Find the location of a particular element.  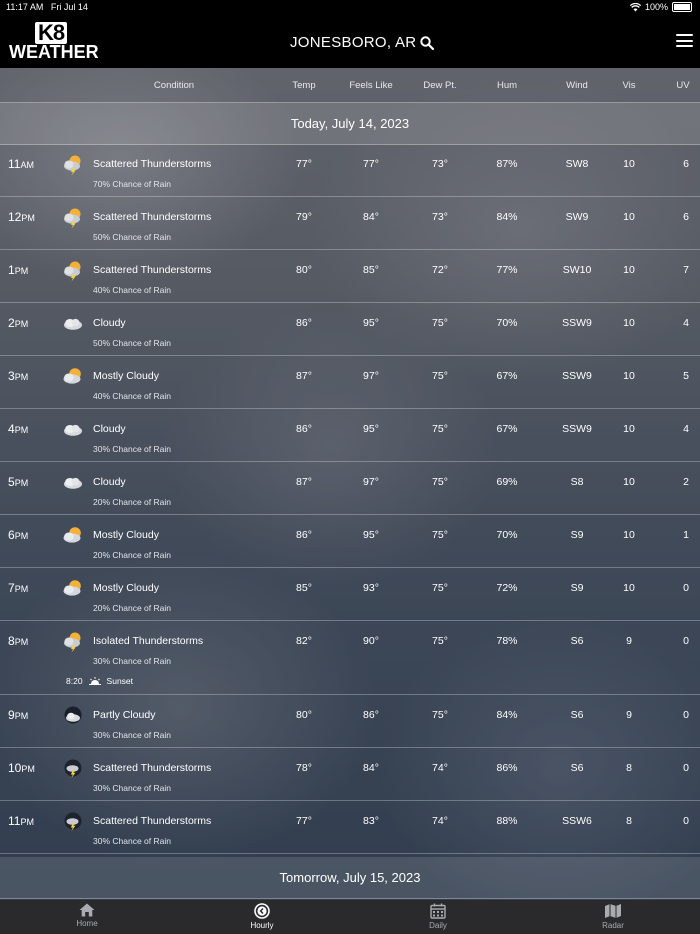

hour-label: 5PM is located at coordinates (18, 482).